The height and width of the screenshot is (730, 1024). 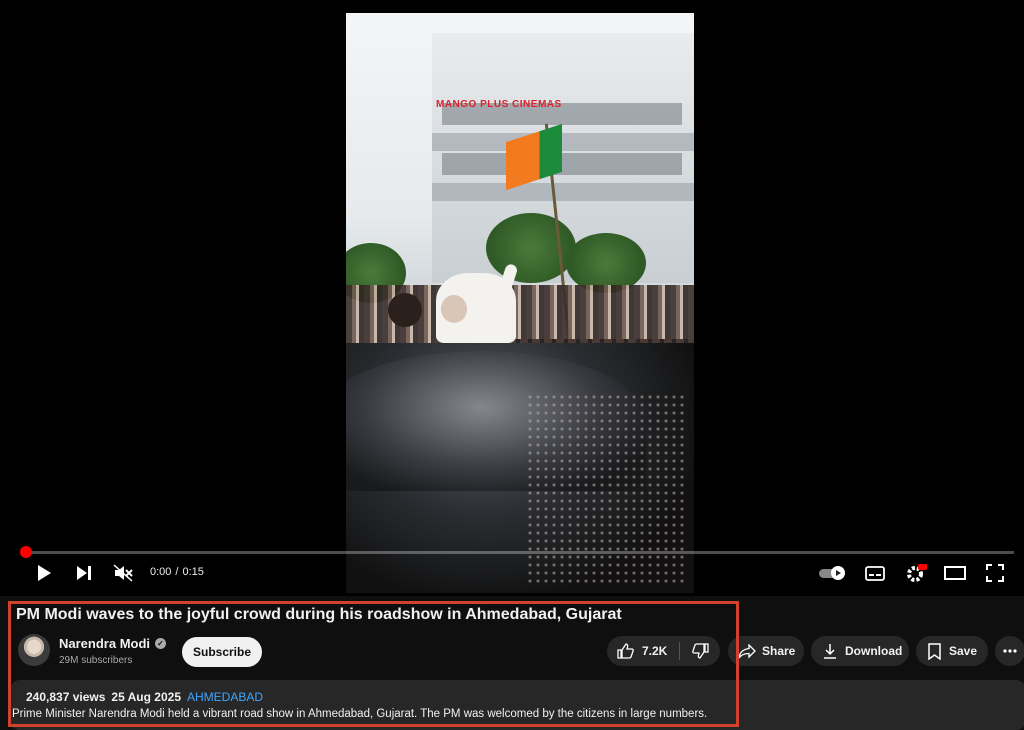 I want to click on video-person-head, so click(x=454, y=309).